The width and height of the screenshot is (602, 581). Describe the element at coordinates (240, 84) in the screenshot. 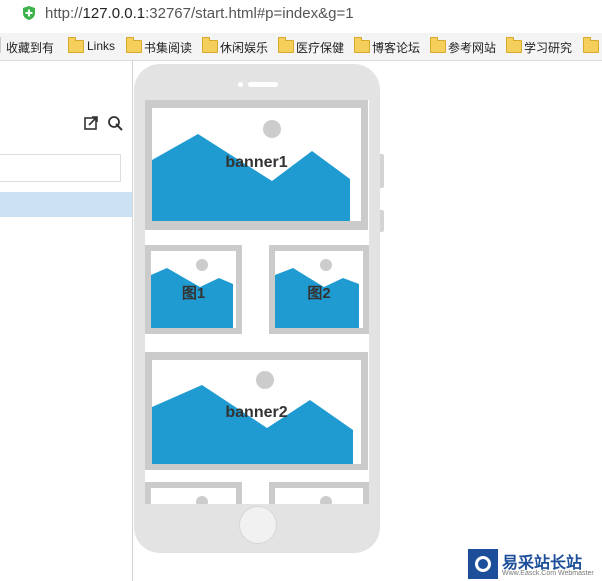

I see `phone-camera` at that location.